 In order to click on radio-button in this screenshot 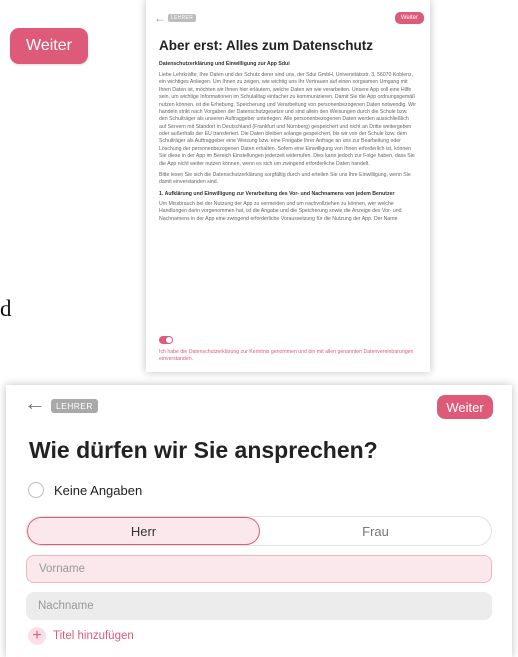, I will do `click(36, 490)`.